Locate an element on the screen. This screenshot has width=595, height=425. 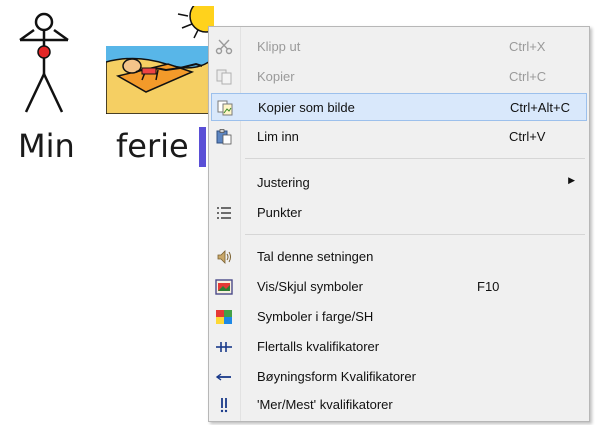
menu-item-shortcut: F10 is located at coordinates (488, 286).